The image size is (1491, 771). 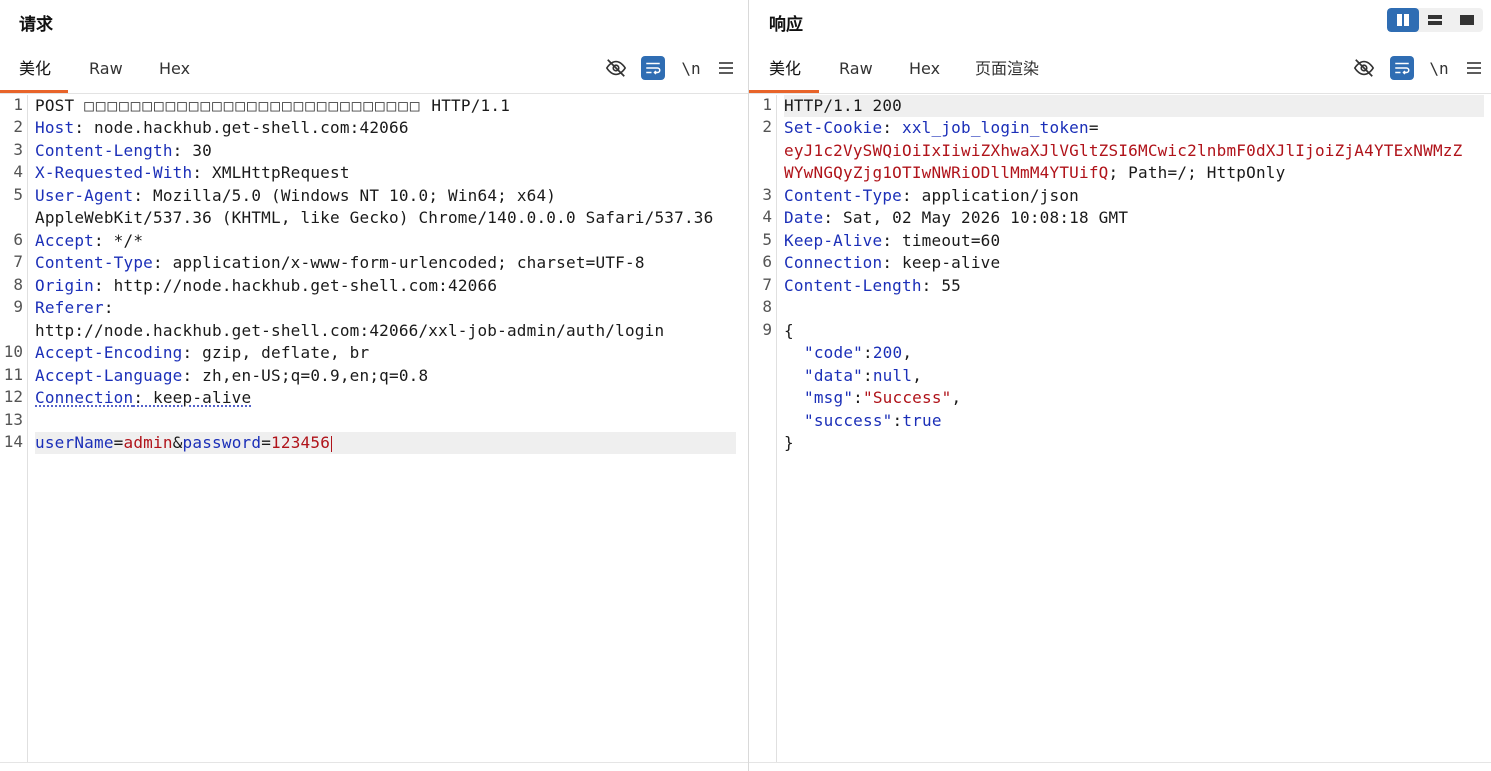 I want to click on header-line: Content-Length: 30, so click(x=124, y=150).